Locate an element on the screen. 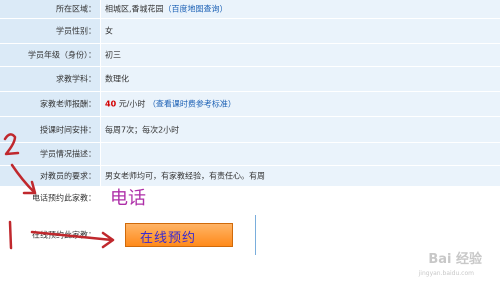 This screenshot has width=500, height=281. number-one-stroke-icon is located at coordinates (10, 235).